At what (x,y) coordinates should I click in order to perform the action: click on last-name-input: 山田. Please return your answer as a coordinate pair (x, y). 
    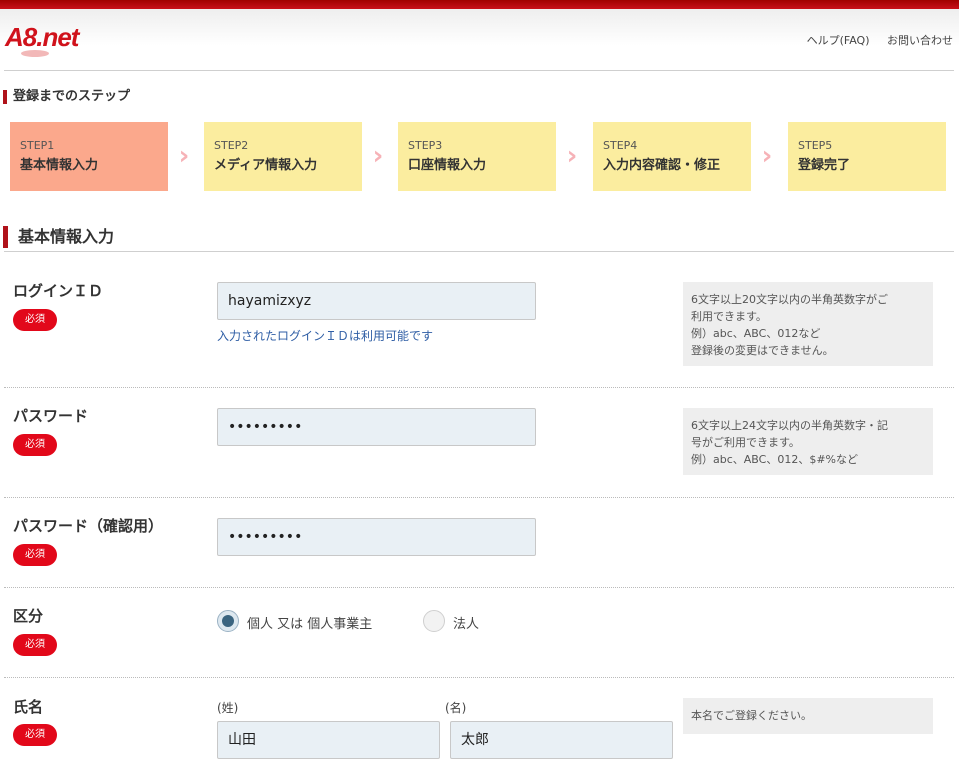
    Looking at the image, I should click on (328, 740).